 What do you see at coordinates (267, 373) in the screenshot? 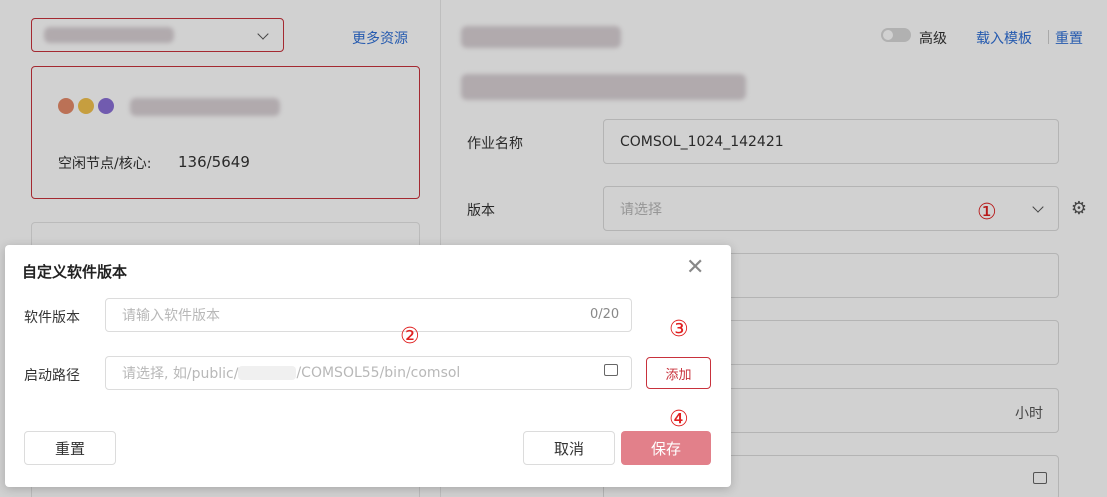
I see `redacted-path-segment` at bounding box center [267, 373].